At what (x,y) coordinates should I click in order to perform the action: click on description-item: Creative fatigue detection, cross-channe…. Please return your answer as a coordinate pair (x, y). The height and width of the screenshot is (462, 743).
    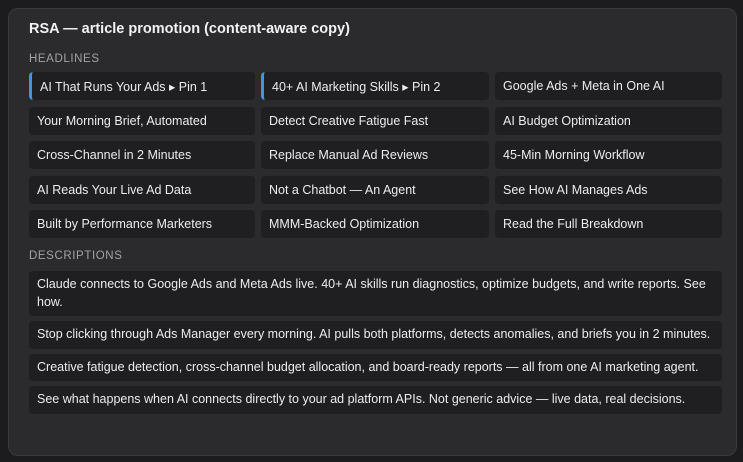
    Looking at the image, I should click on (375, 367).